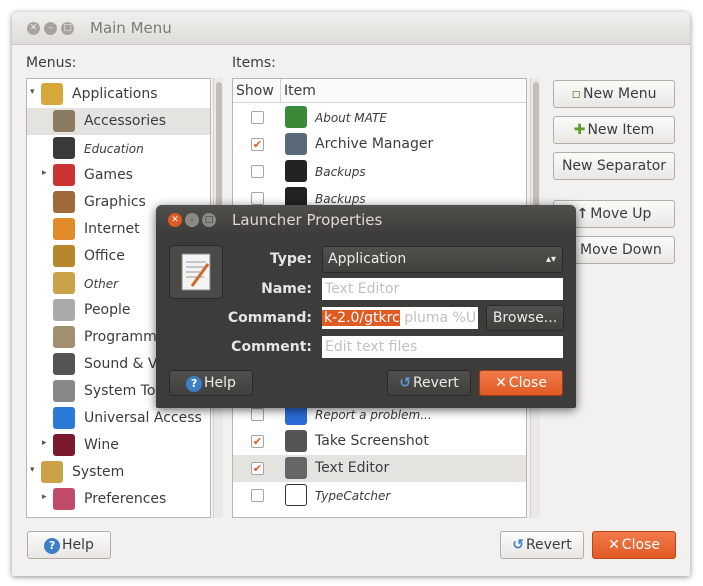  What do you see at coordinates (527, 383) in the screenshot?
I see `dialog-close-label: Close` at bounding box center [527, 383].